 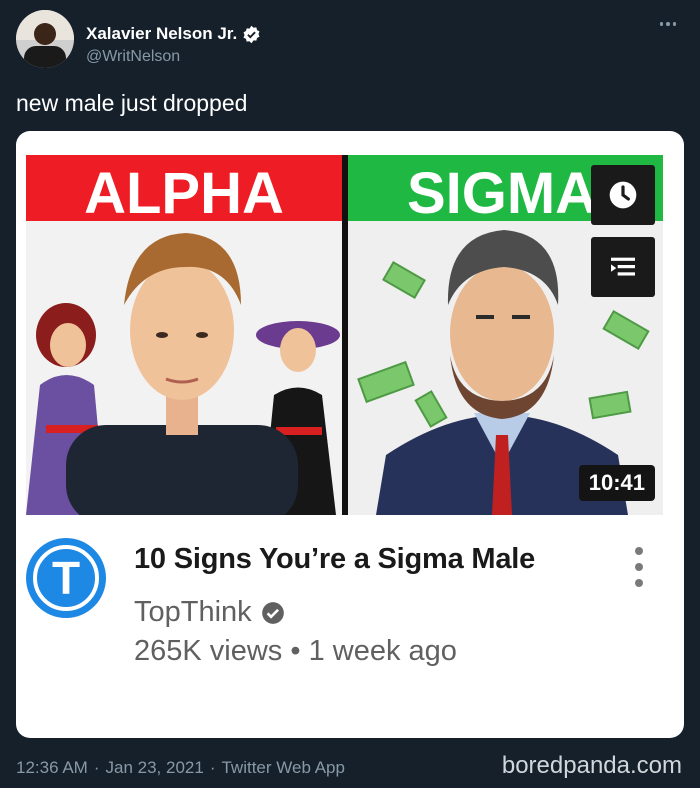 What do you see at coordinates (502, 193) in the screenshot?
I see `sigma-label: SIGMA` at bounding box center [502, 193].